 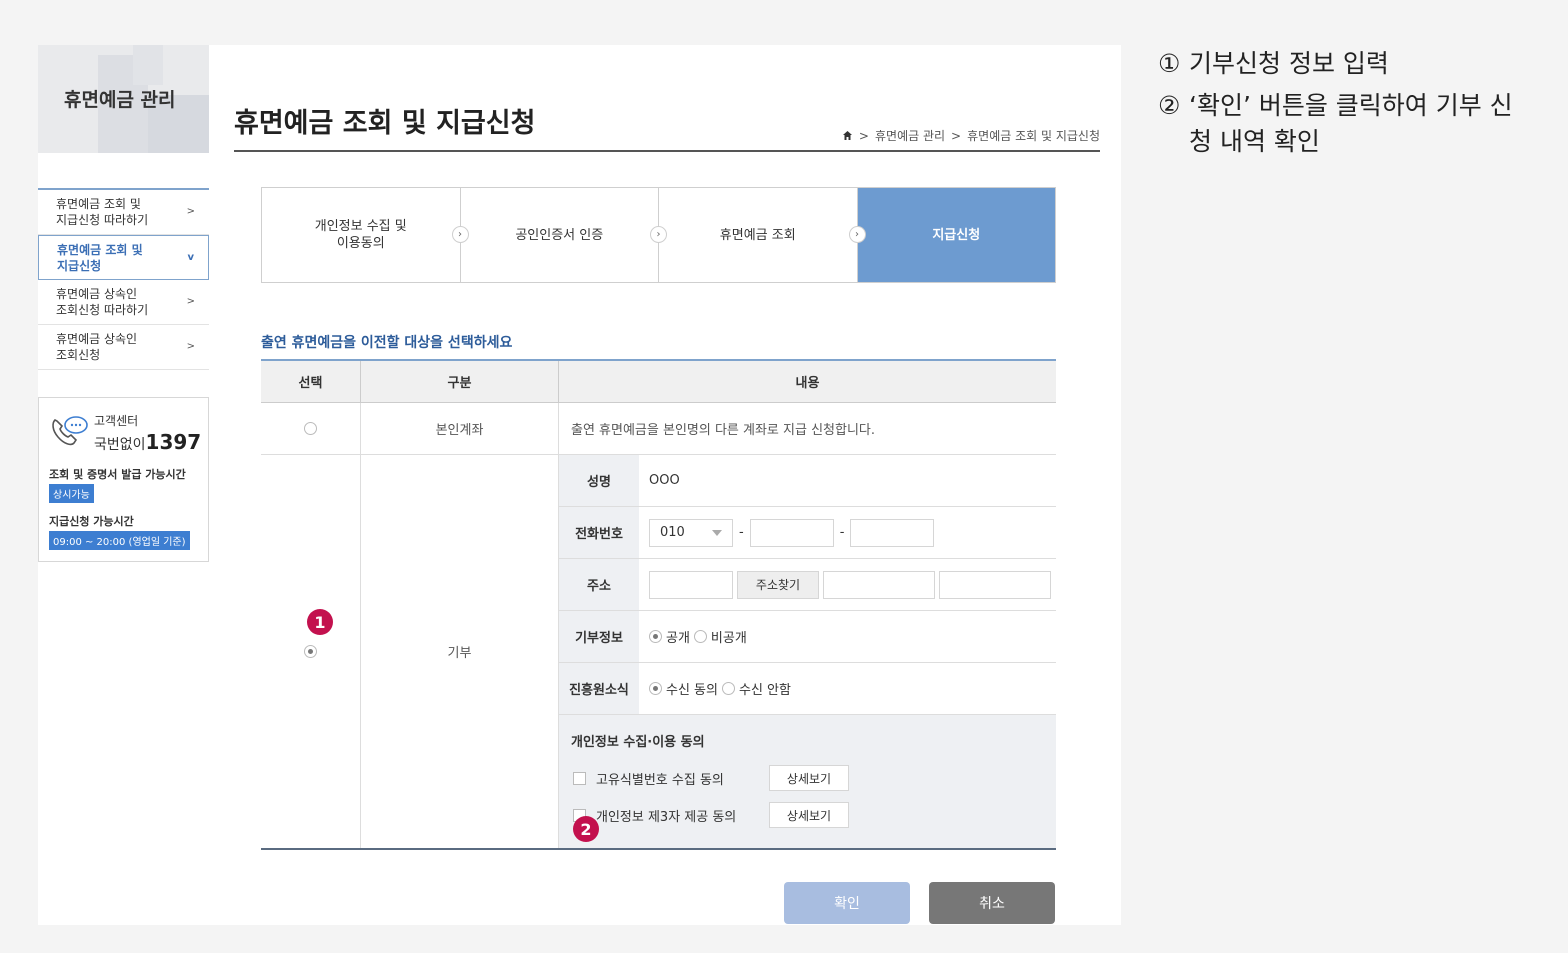 What do you see at coordinates (700, 636) in the screenshot?
I see `private-radio` at bounding box center [700, 636].